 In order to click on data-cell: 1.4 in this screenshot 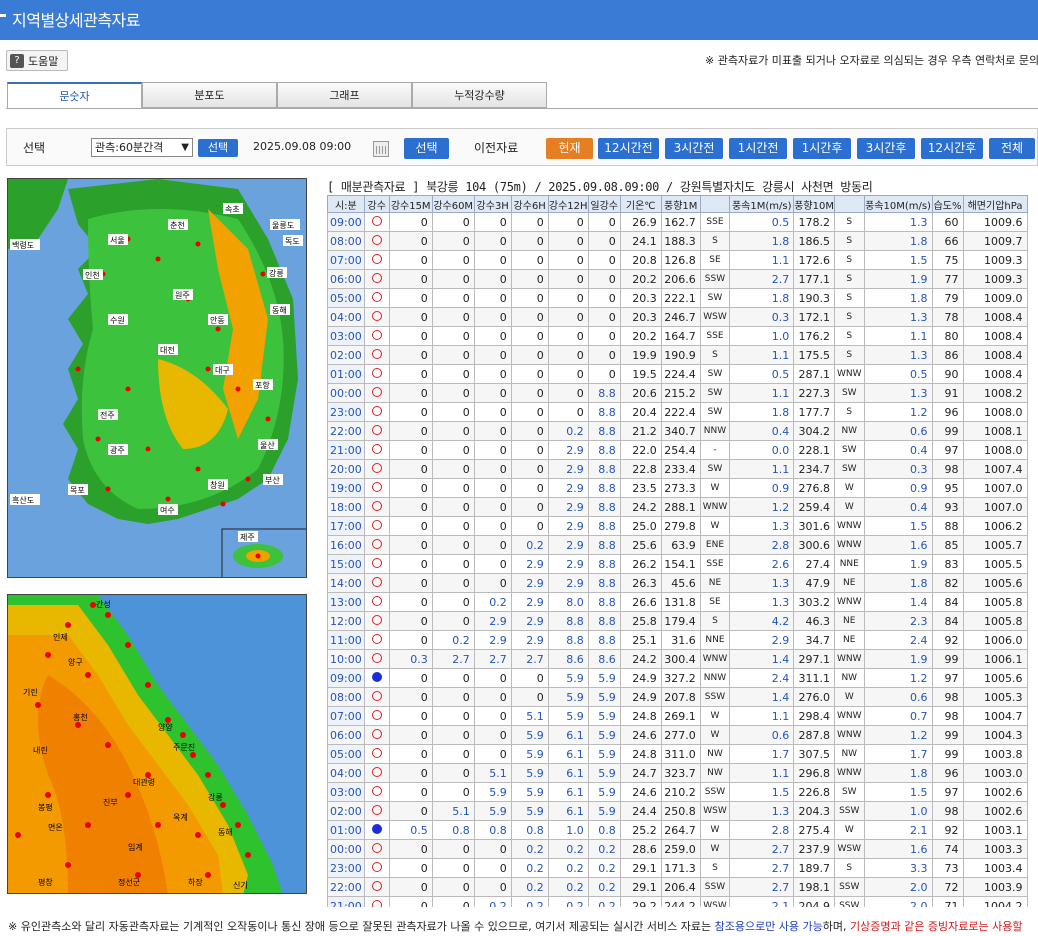, I will do `click(762, 697)`.